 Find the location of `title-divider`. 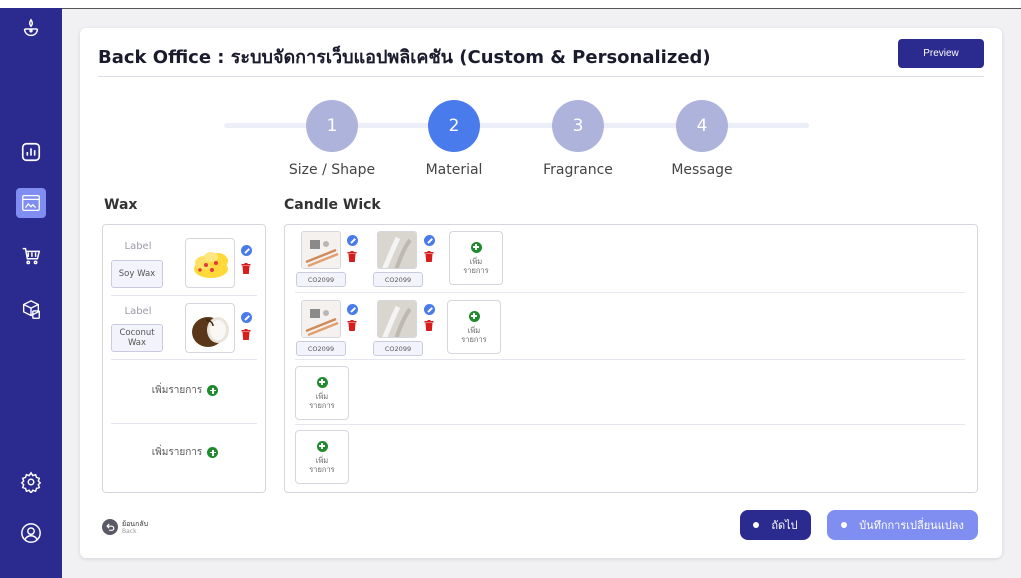

title-divider is located at coordinates (541, 76).